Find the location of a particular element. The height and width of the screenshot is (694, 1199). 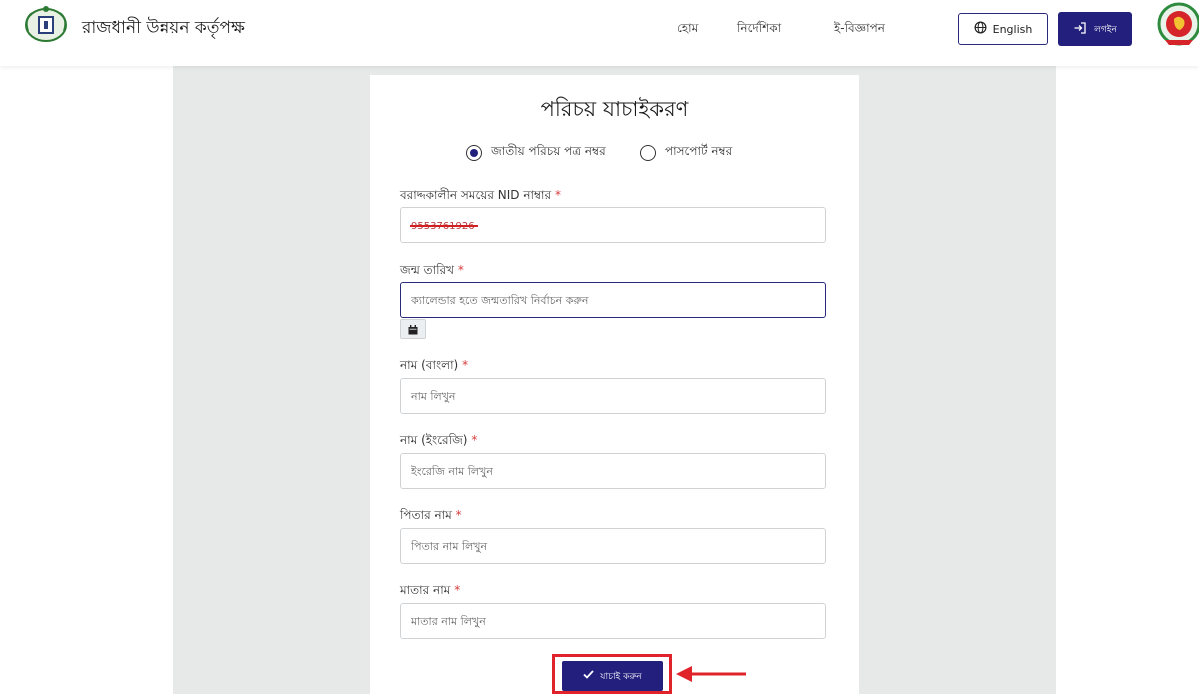

radio-passport is located at coordinates (648, 153).